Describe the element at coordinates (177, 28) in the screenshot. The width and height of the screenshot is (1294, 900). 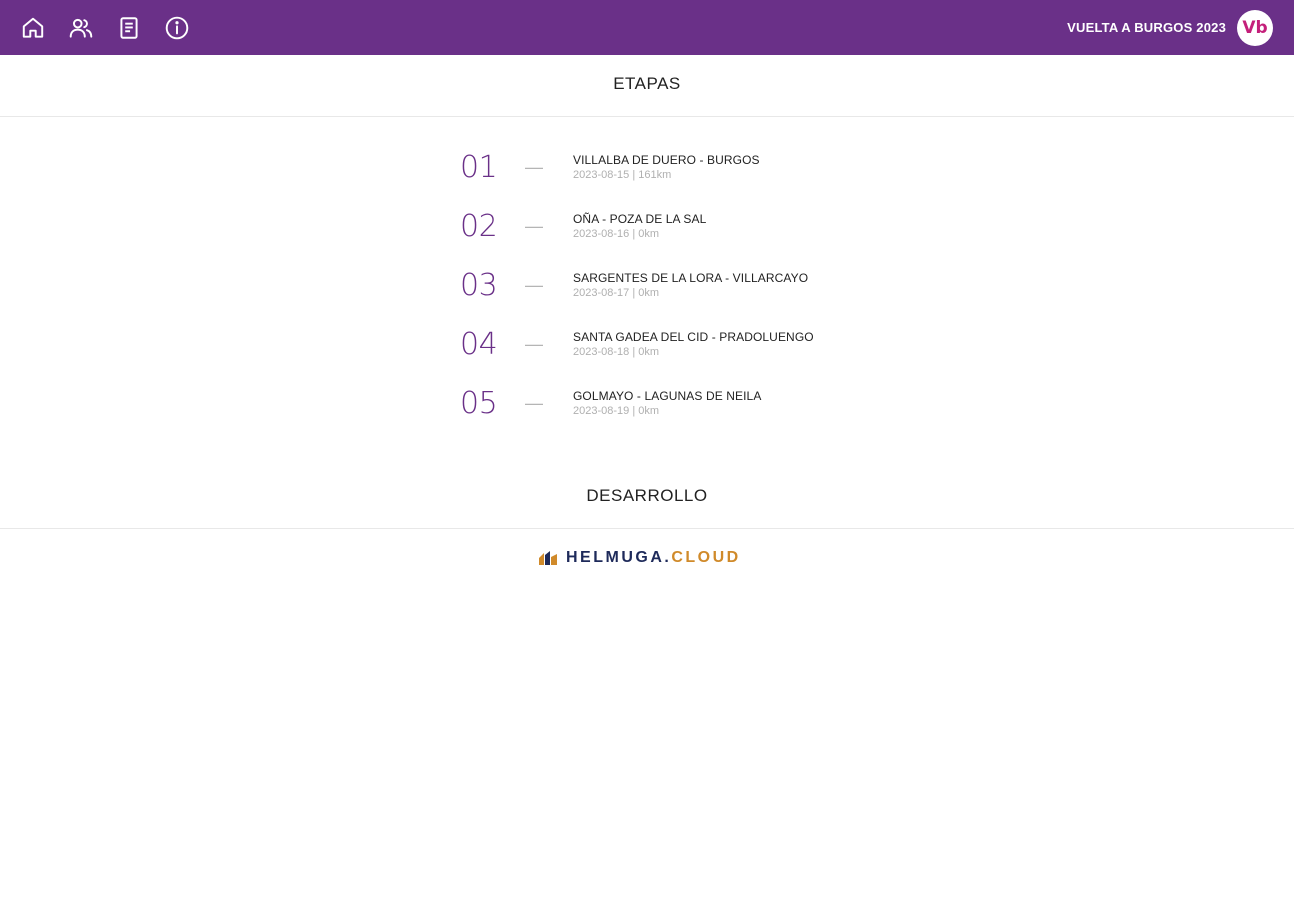
I see `info-icon` at that location.